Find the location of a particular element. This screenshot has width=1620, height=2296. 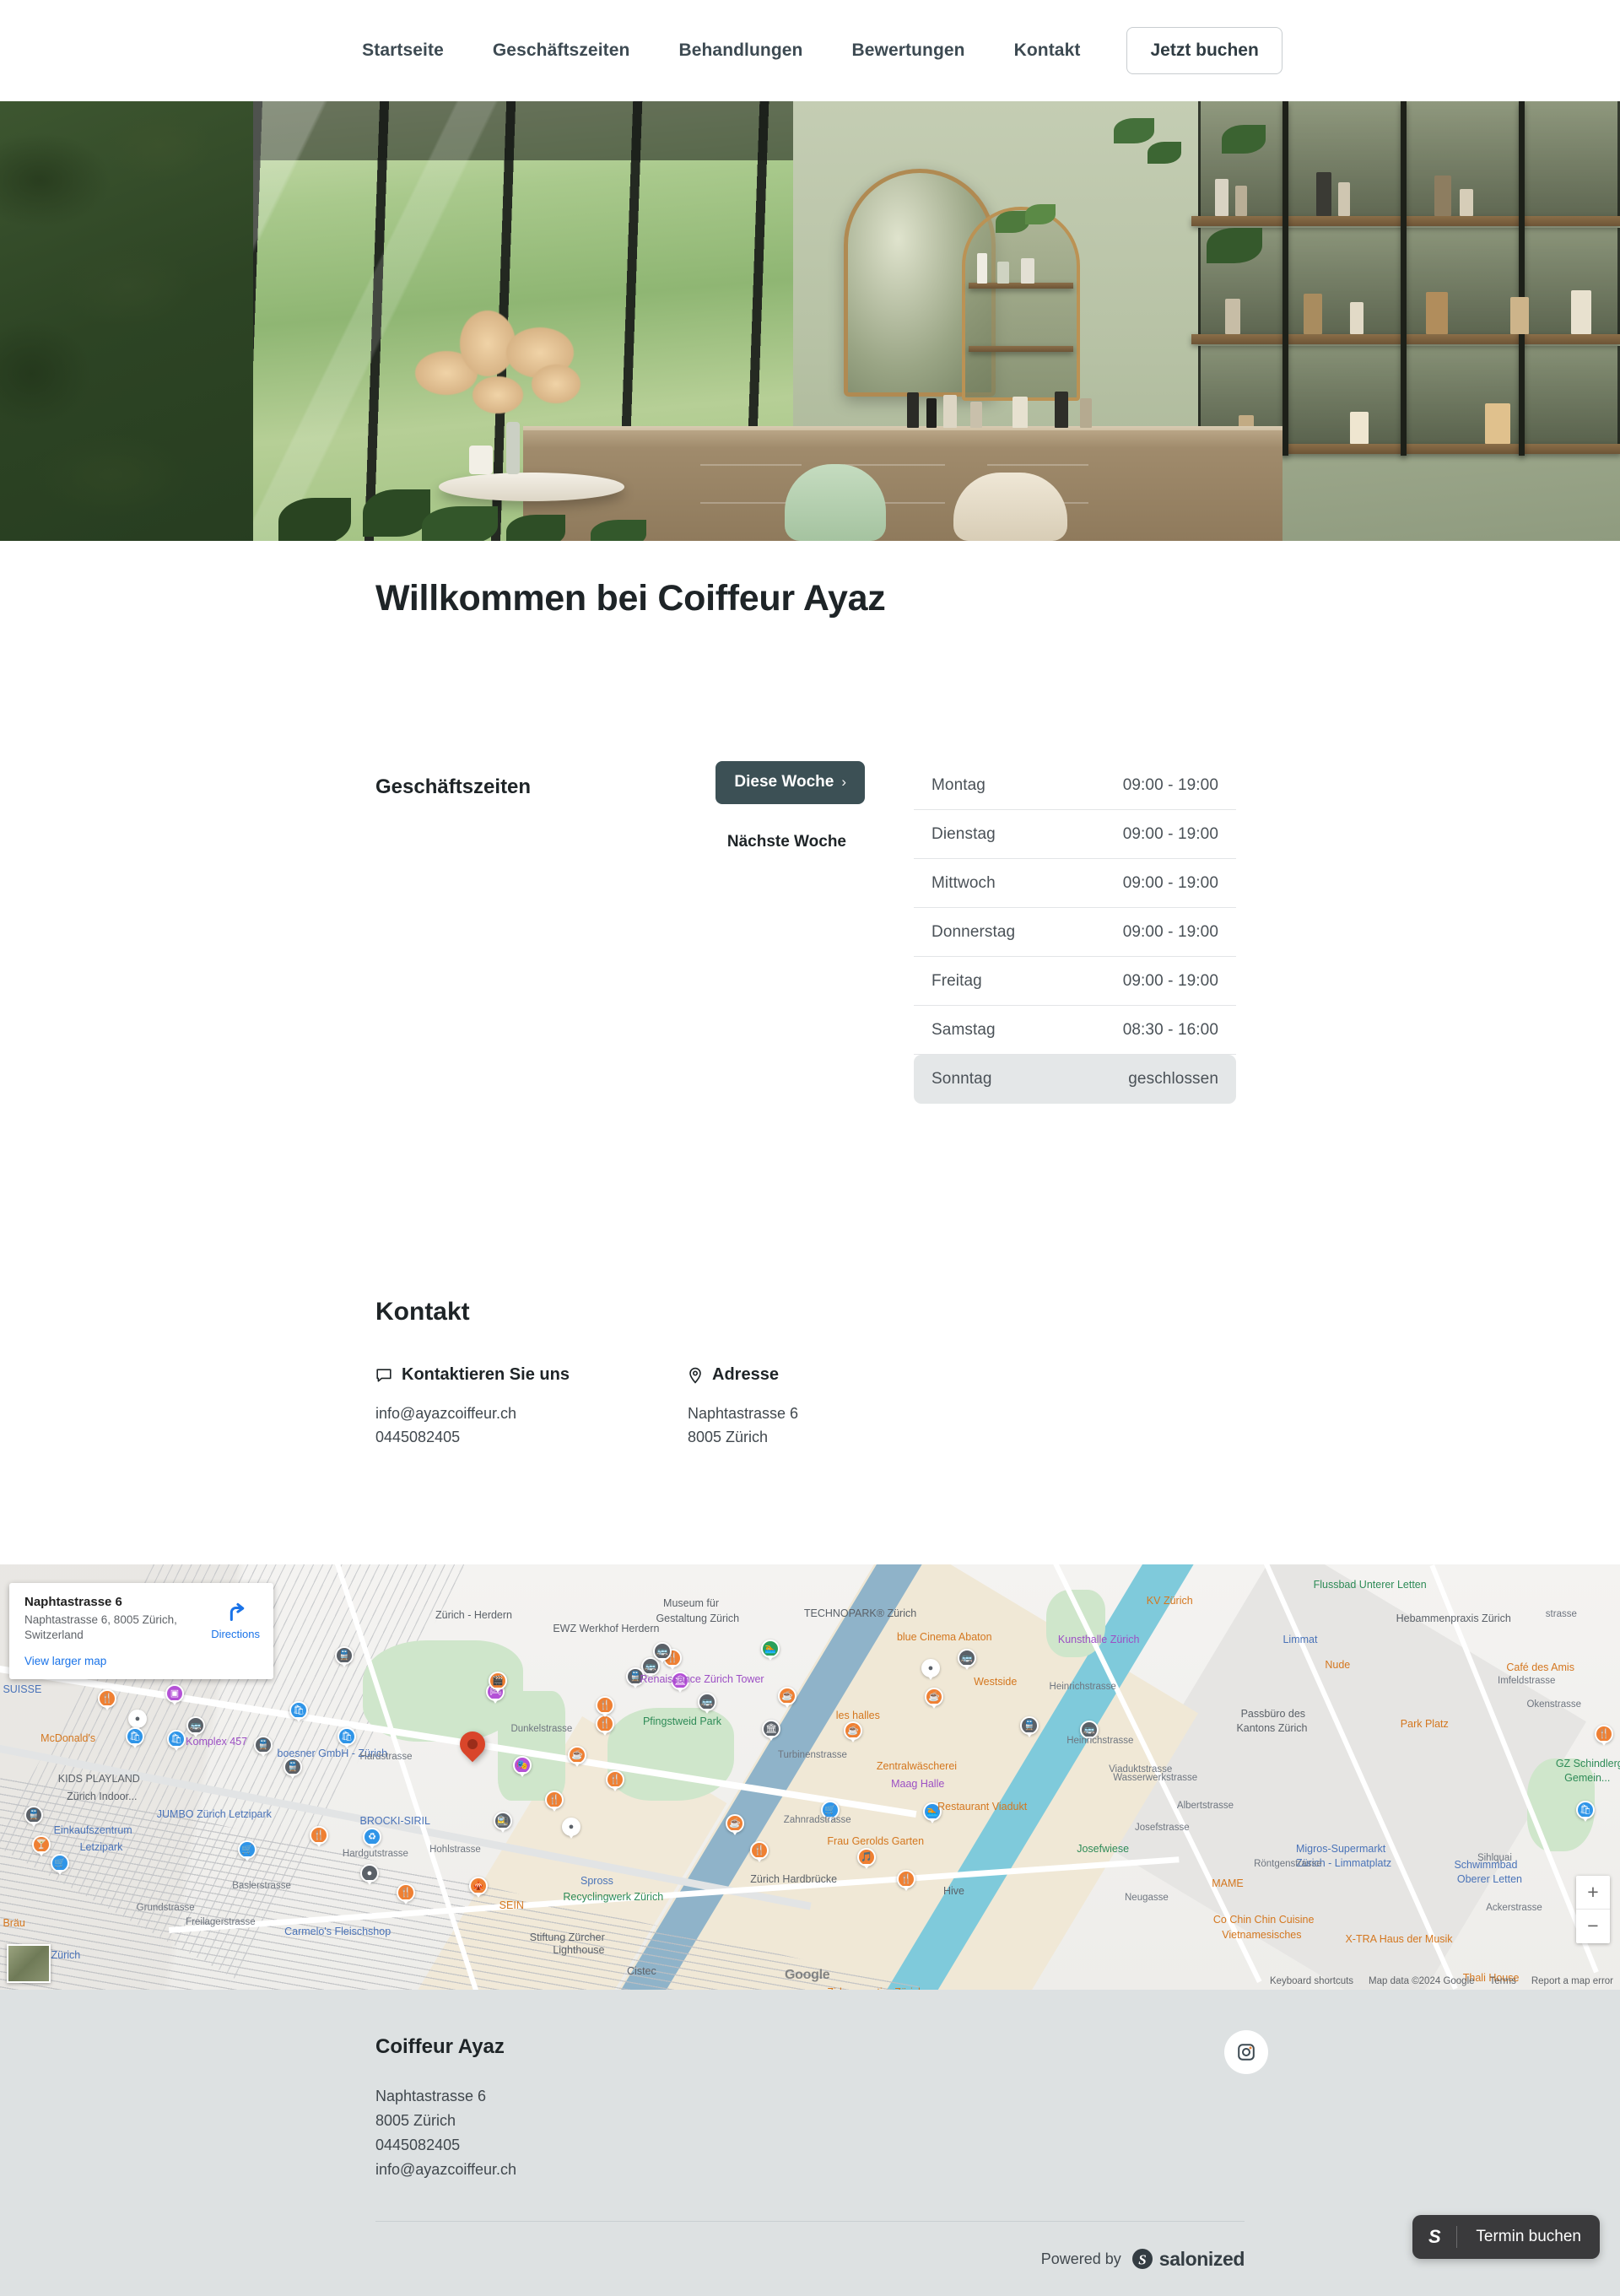

map-pin-cistec: ● is located at coordinates (369, 1873).